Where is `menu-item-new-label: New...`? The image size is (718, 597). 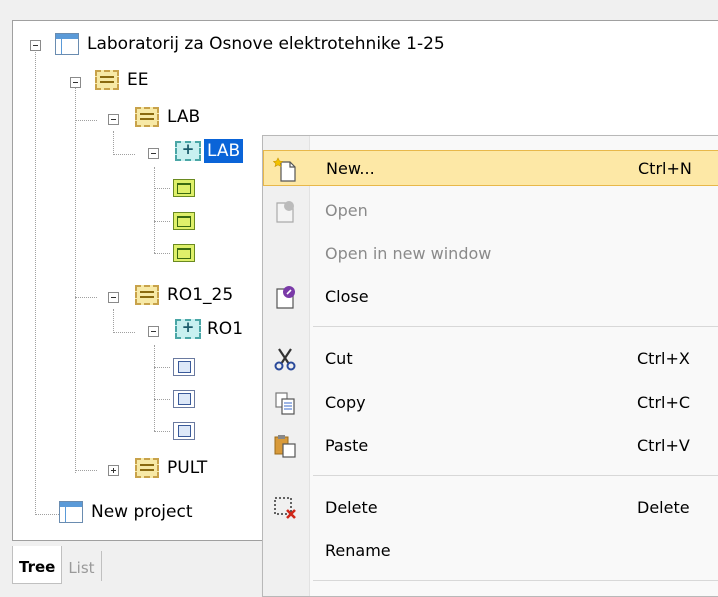 menu-item-new-label: New... is located at coordinates (350, 168).